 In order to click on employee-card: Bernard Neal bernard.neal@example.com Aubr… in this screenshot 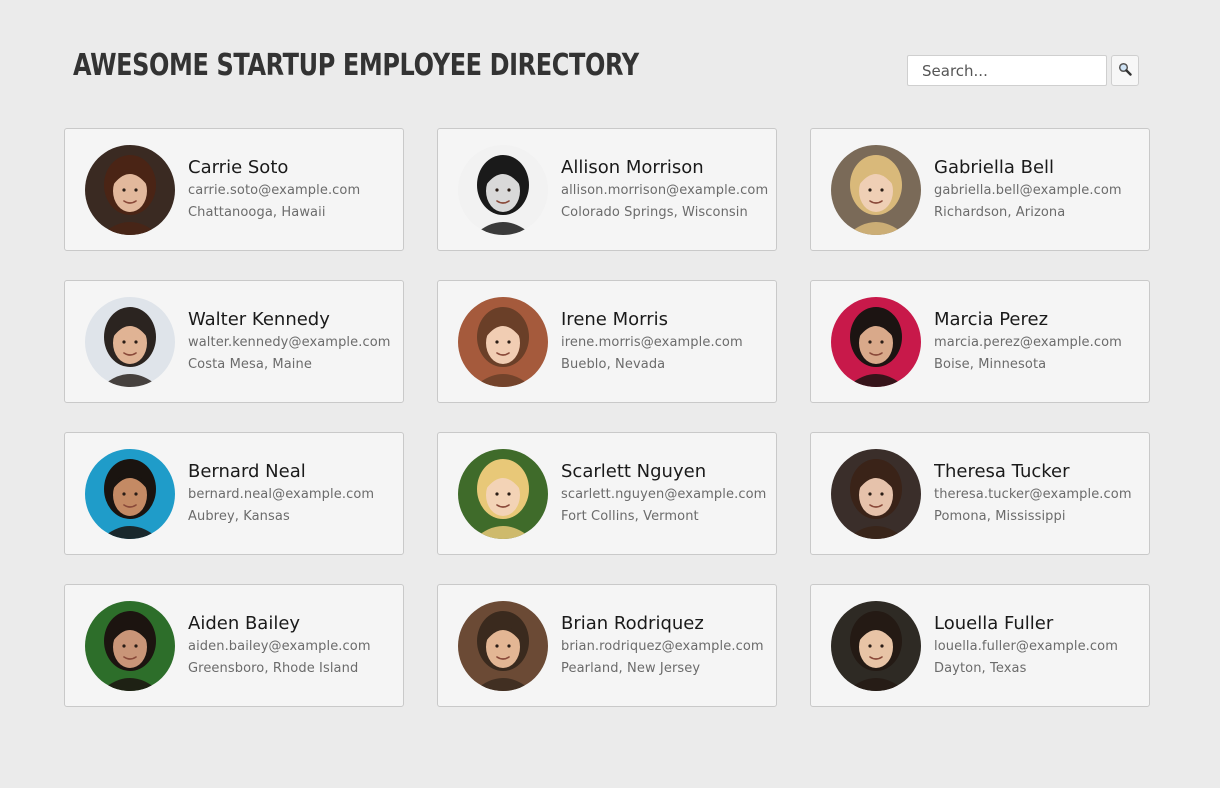, I will do `click(234, 493)`.